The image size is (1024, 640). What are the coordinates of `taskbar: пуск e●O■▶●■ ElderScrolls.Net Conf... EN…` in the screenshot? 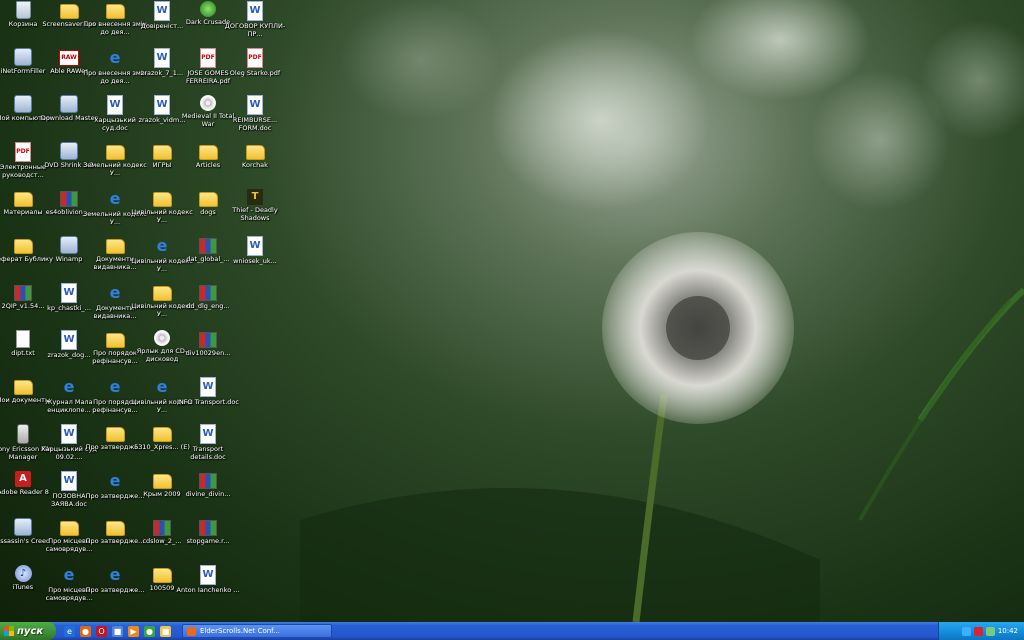 It's located at (512, 631).